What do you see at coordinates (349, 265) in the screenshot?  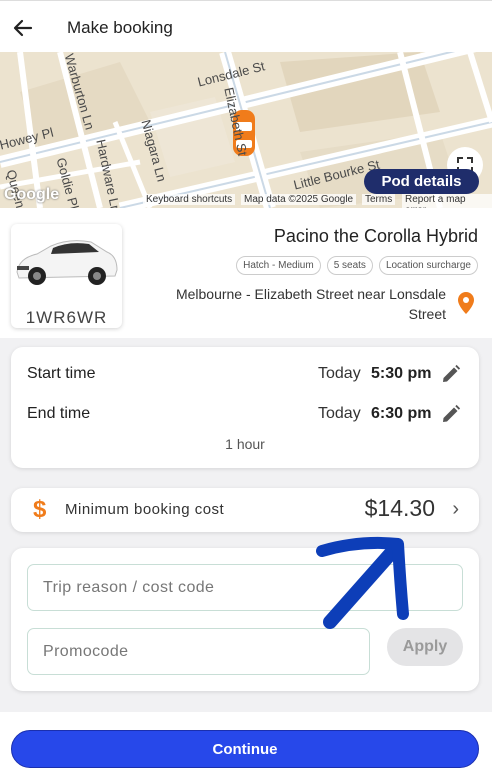 I see `tag-chip: 5 seats` at bounding box center [349, 265].